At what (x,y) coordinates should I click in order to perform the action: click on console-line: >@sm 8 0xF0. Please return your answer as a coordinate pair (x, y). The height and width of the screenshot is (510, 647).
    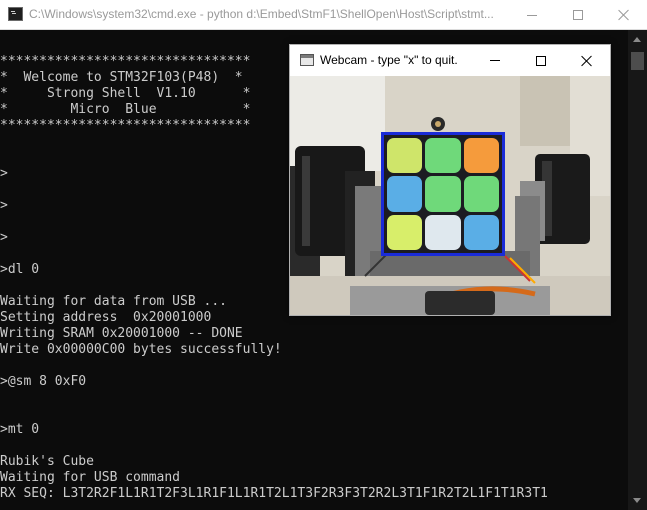
    Looking at the image, I should click on (43, 381).